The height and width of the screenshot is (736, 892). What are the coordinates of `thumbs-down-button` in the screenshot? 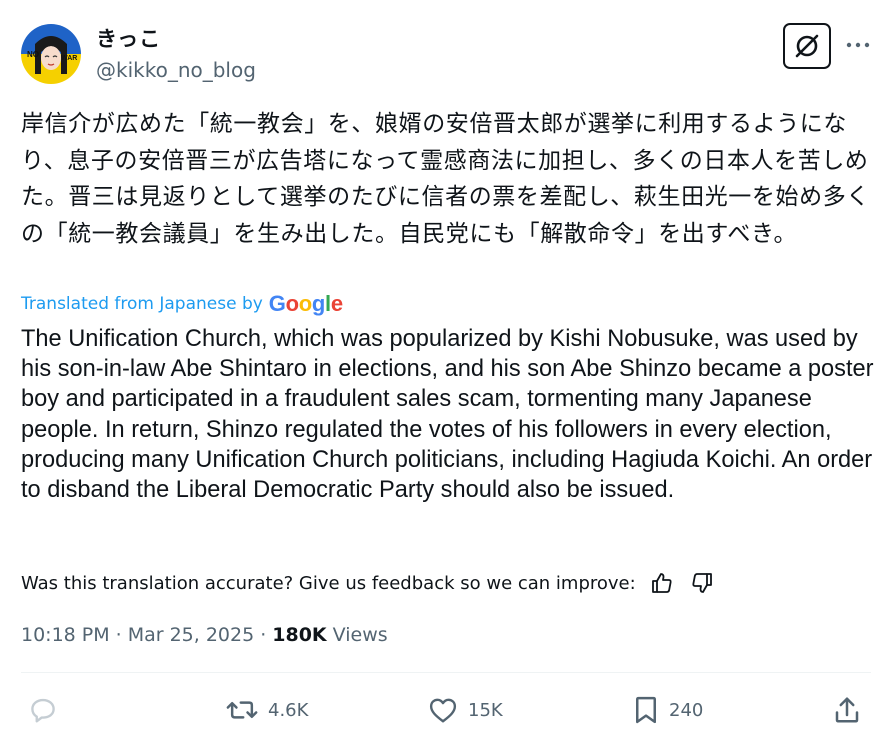 It's located at (702, 583).